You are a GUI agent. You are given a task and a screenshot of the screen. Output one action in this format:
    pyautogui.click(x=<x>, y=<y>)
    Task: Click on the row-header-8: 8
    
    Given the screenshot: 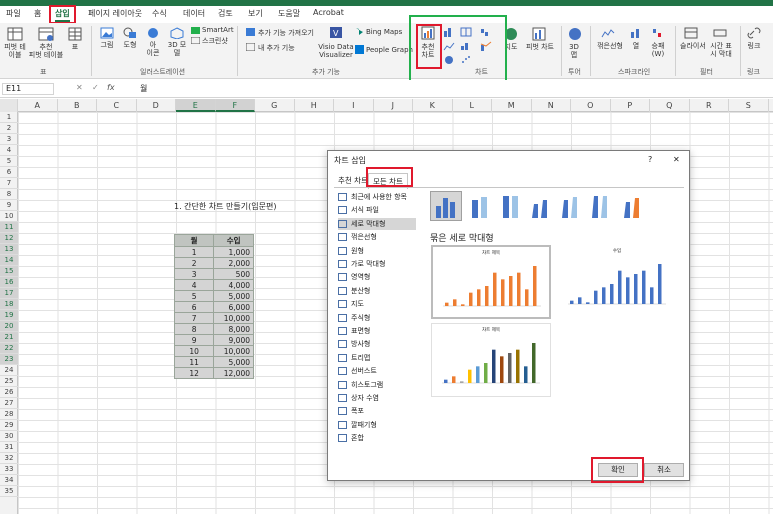 What is the action you would take?
    pyautogui.click(x=9, y=194)
    